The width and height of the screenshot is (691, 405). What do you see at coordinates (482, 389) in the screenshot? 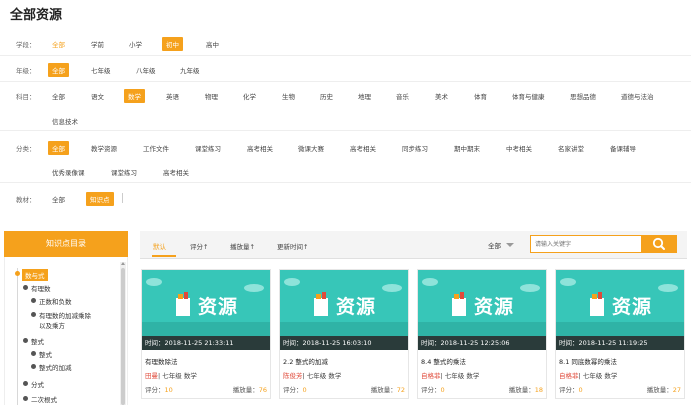
I see `card-stats: 评分：0 播放量：18` at bounding box center [482, 389].